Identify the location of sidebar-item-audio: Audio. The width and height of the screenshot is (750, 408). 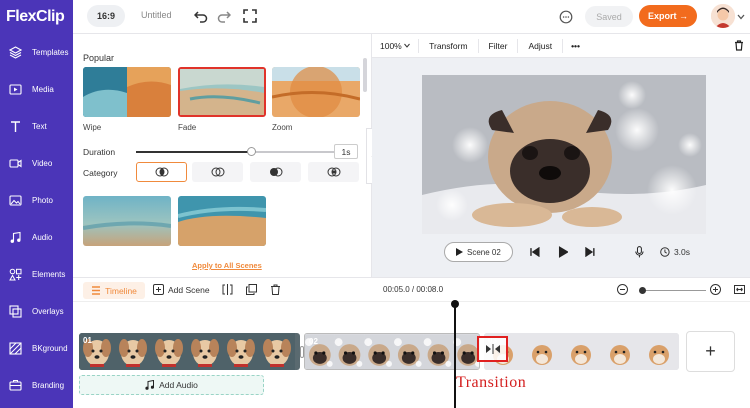
(36, 237).